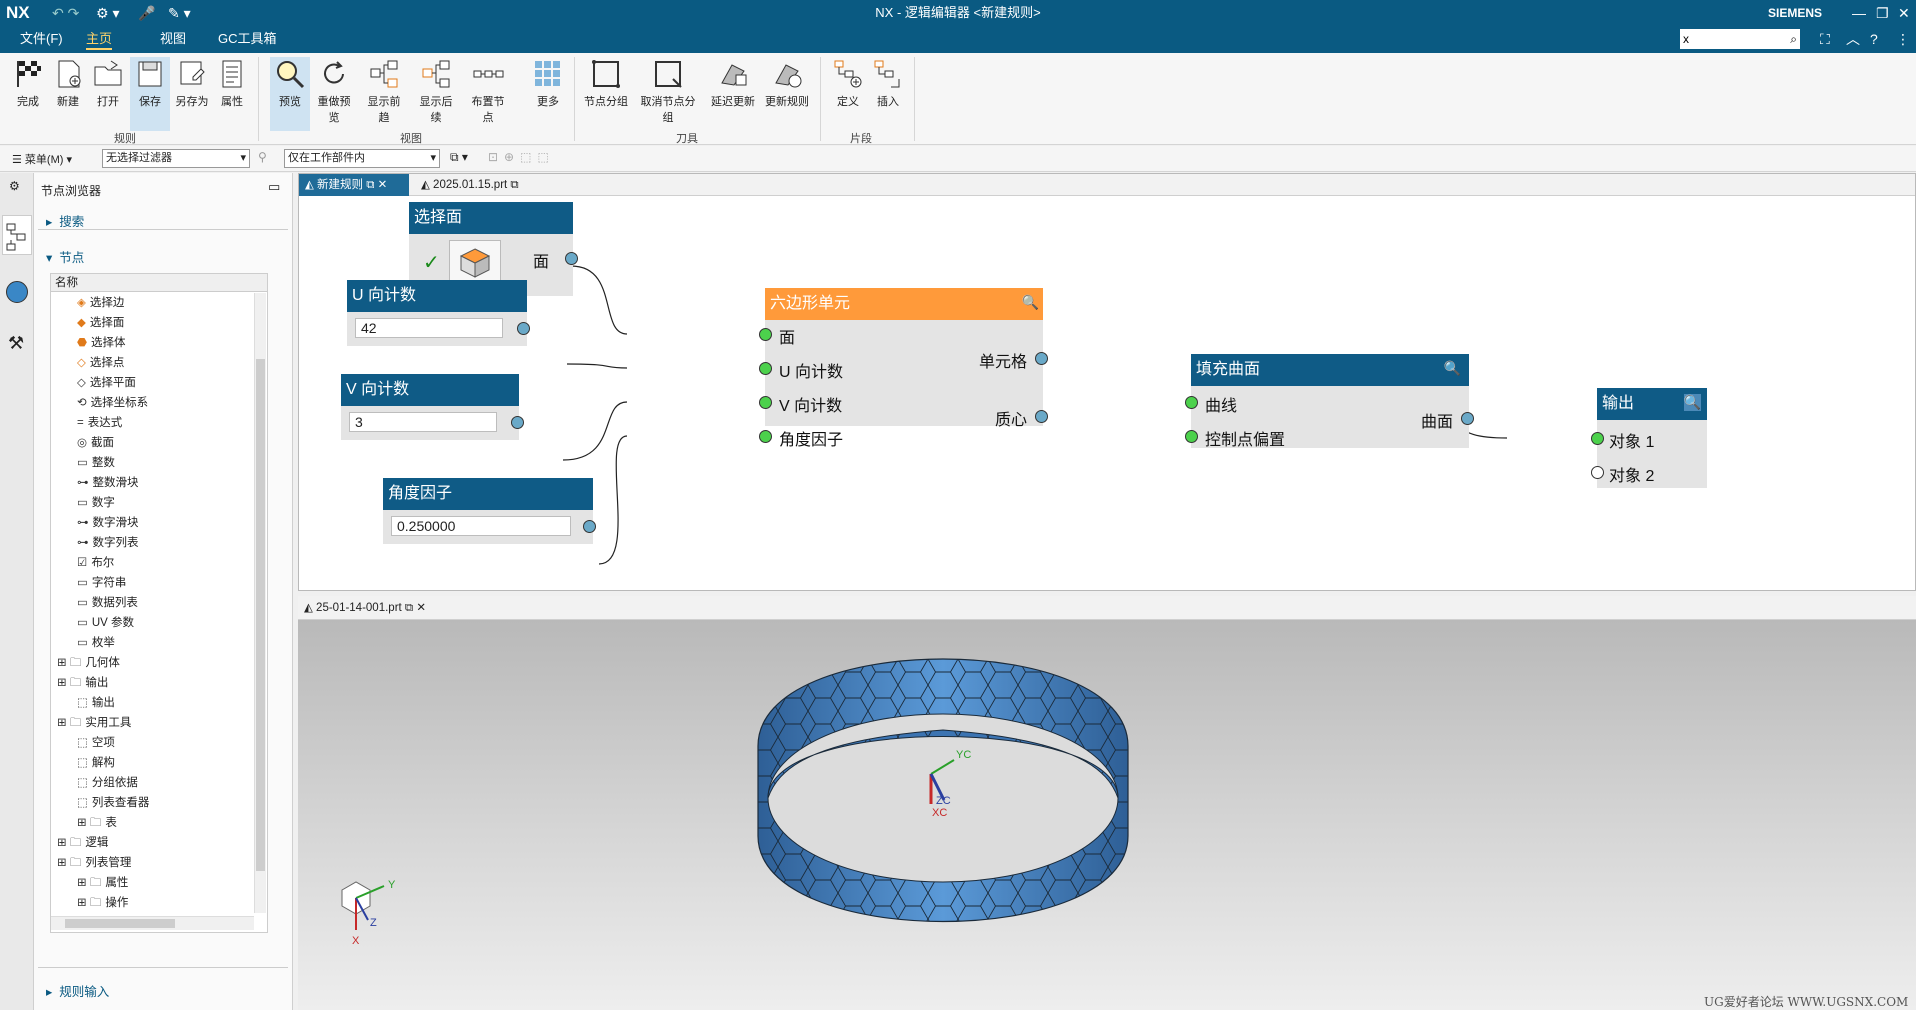 This screenshot has width=1916, height=1010. Describe the element at coordinates (89, 883) in the screenshot. I see `tree-item: ⊞ 🗀 属性` at that location.